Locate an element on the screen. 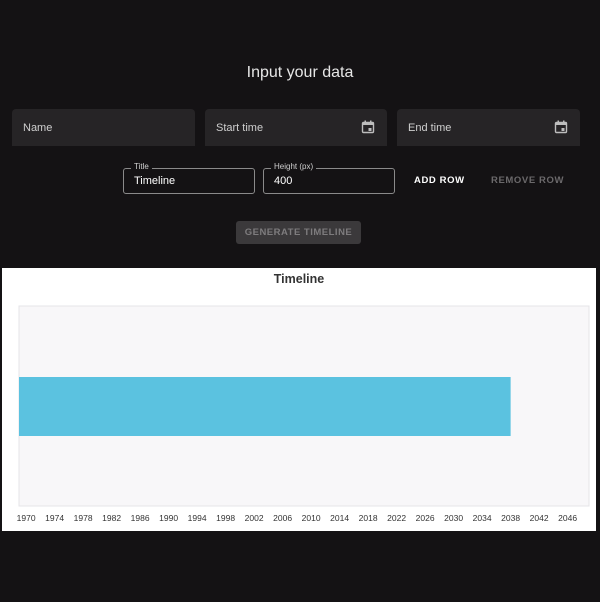 Image resolution: width=600 pixels, height=602 pixels. title-input-label: Title is located at coordinates (141, 167).